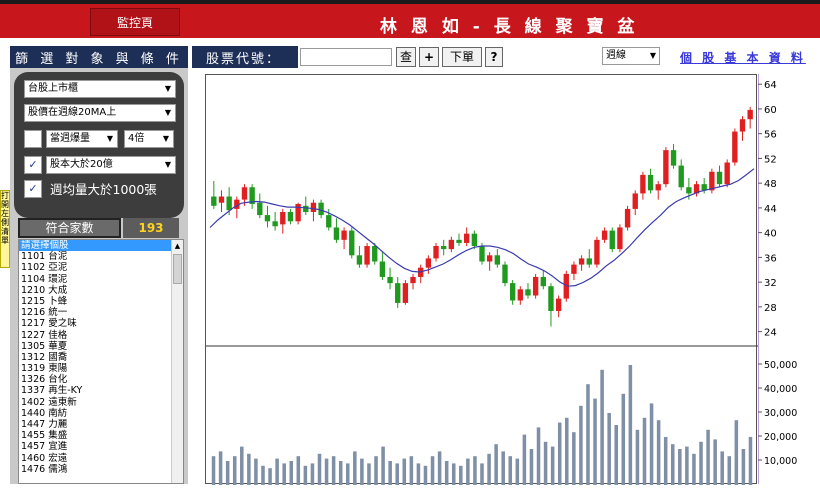 The height and width of the screenshot is (489, 820). What do you see at coordinates (780, 365) in the screenshot?
I see `volume-tick-label: 50,000` at bounding box center [780, 365].